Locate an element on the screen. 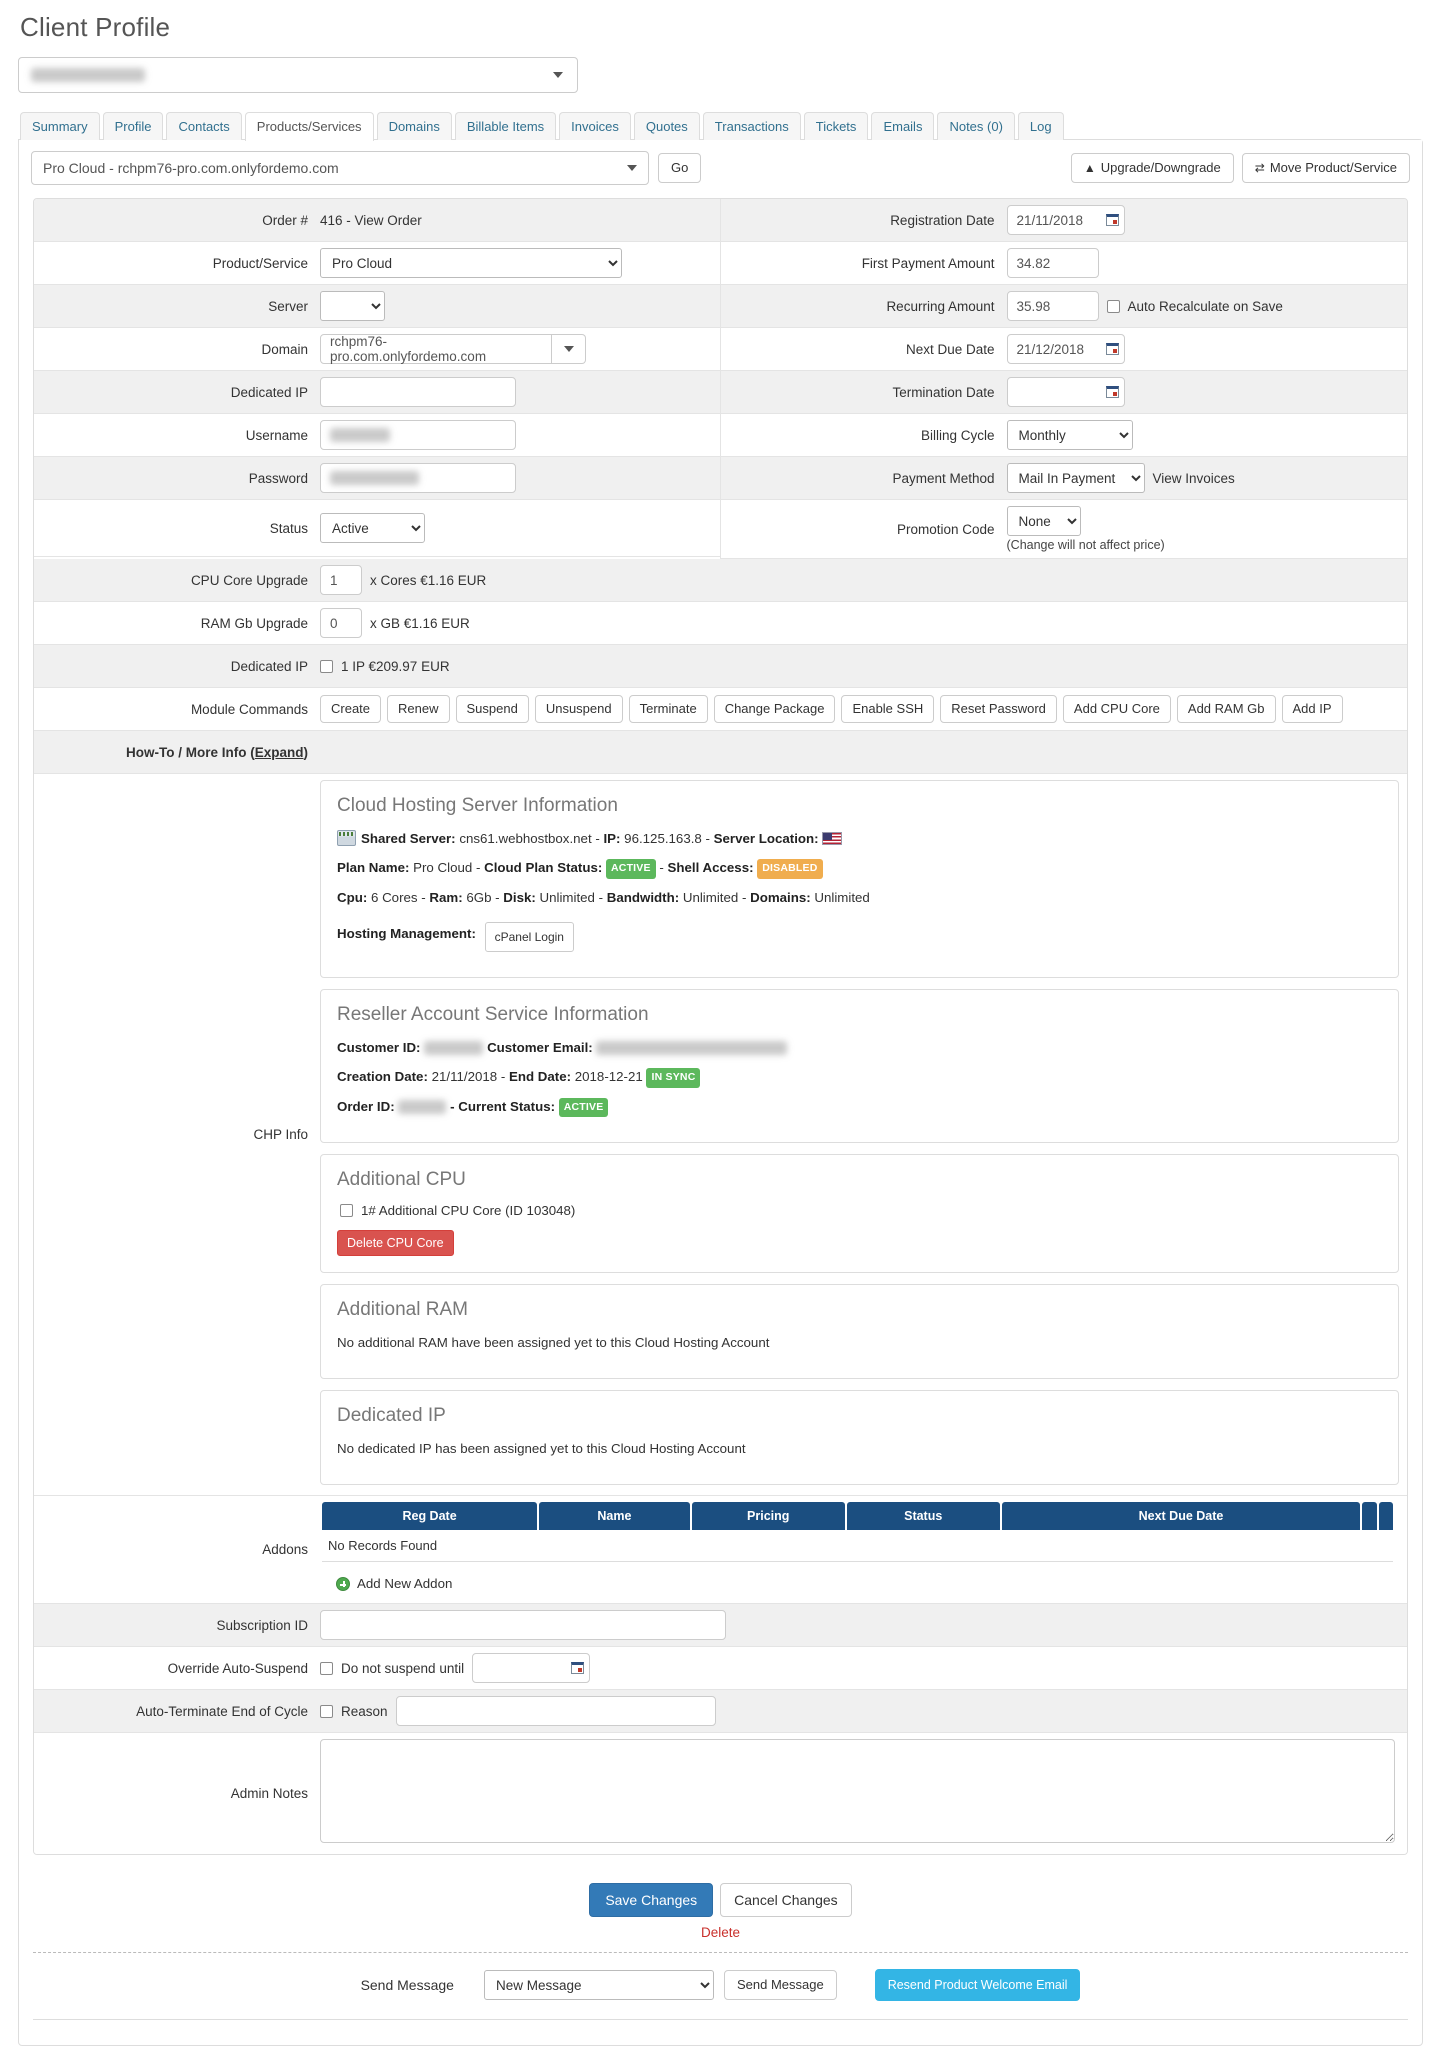  auto-terminate-reason-input is located at coordinates (555, 1711).